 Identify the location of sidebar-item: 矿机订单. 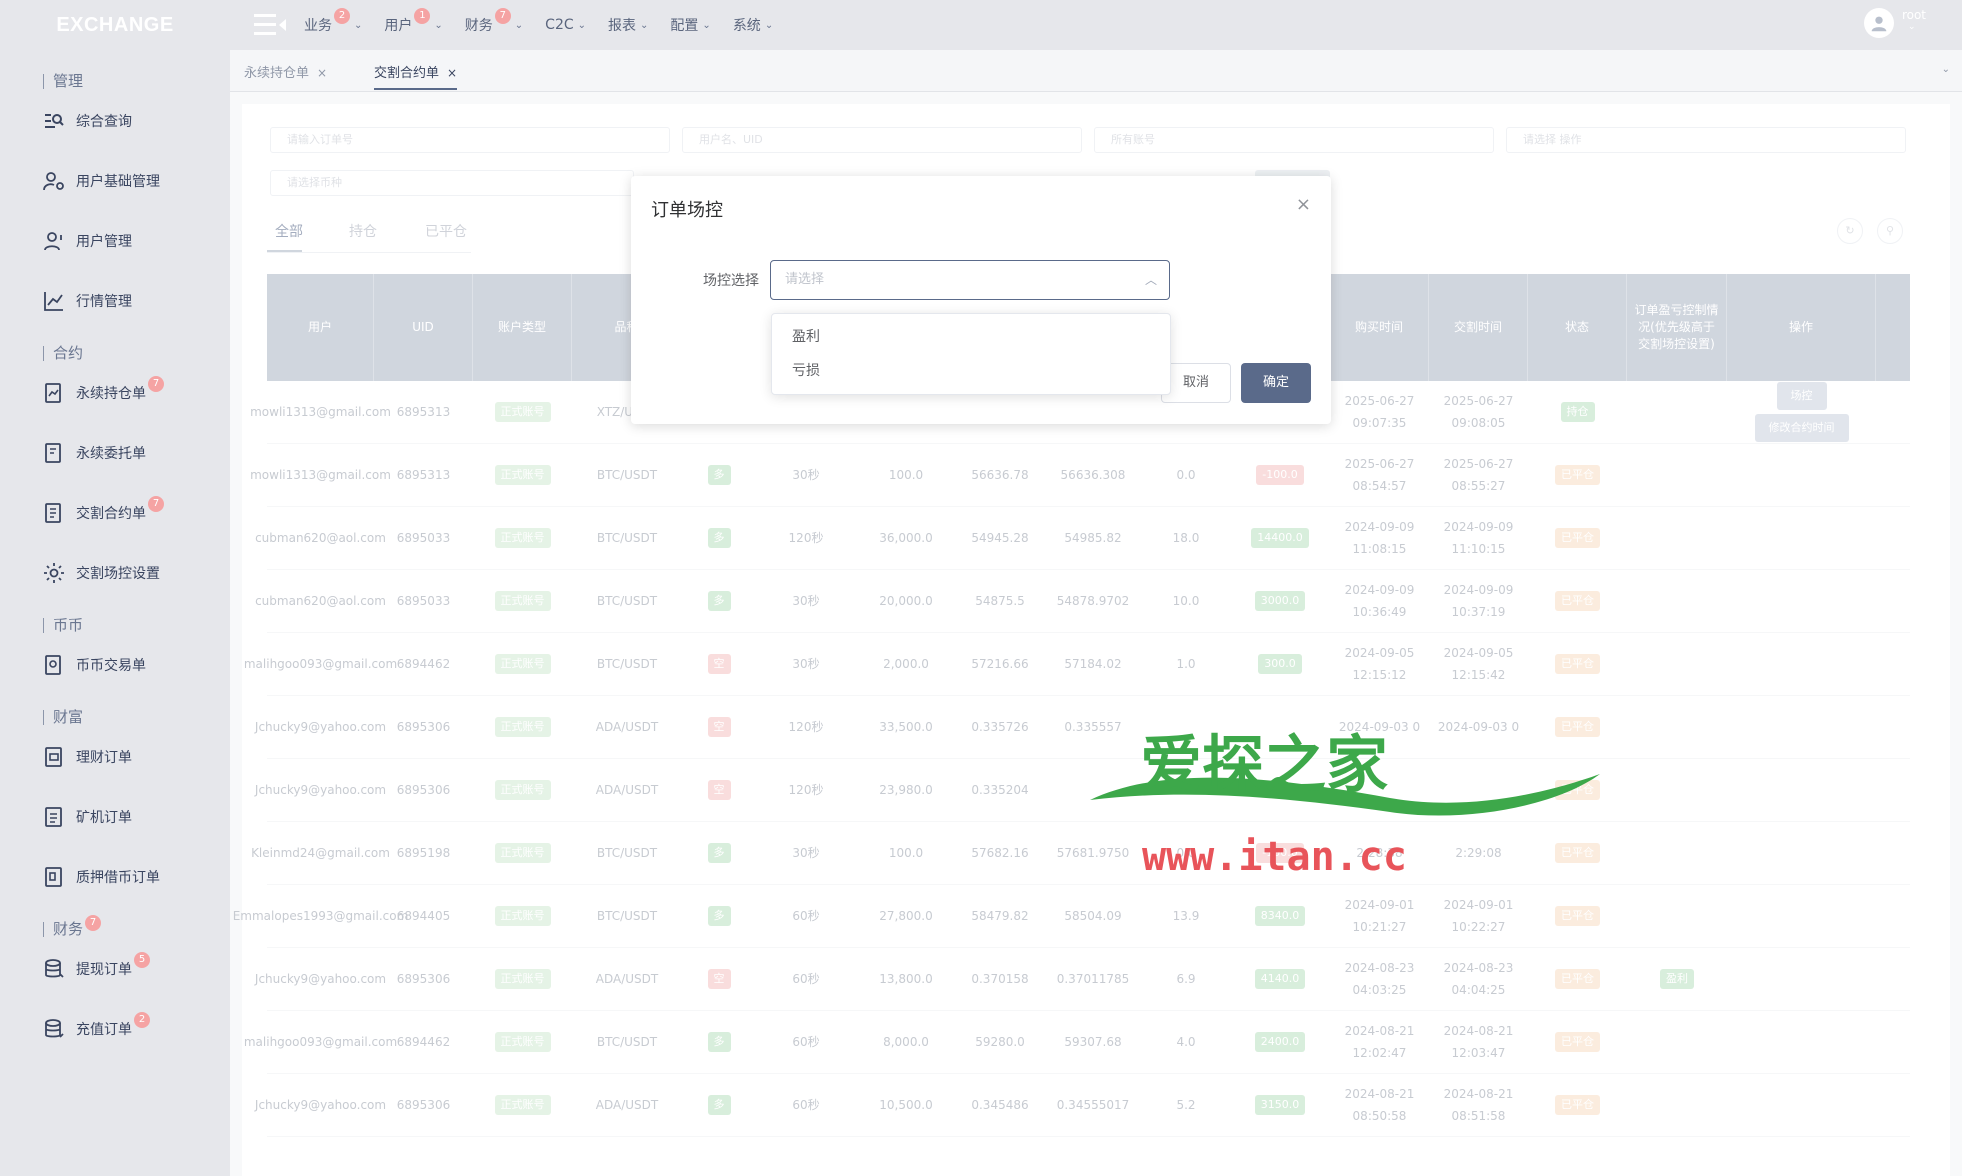
(115, 817).